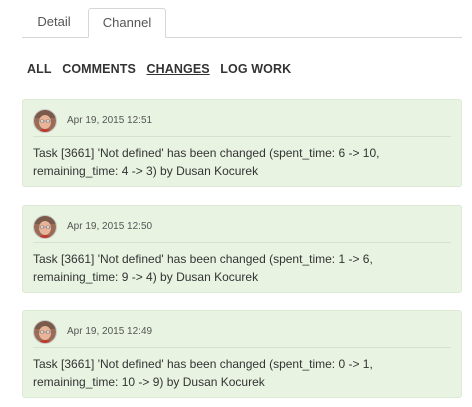 The height and width of the screenshot is (407, 472). What do you see at coordinates (242, 23) in the screenshot?
I see `tab-bar: Detail Channel` at bounding box center [242, 23].